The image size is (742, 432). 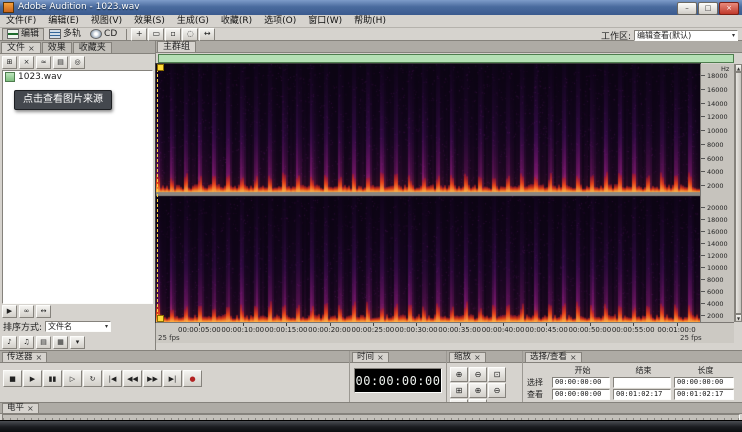 I want to click on multitrack-view-button: 多轨, so click(x=65, y=34).